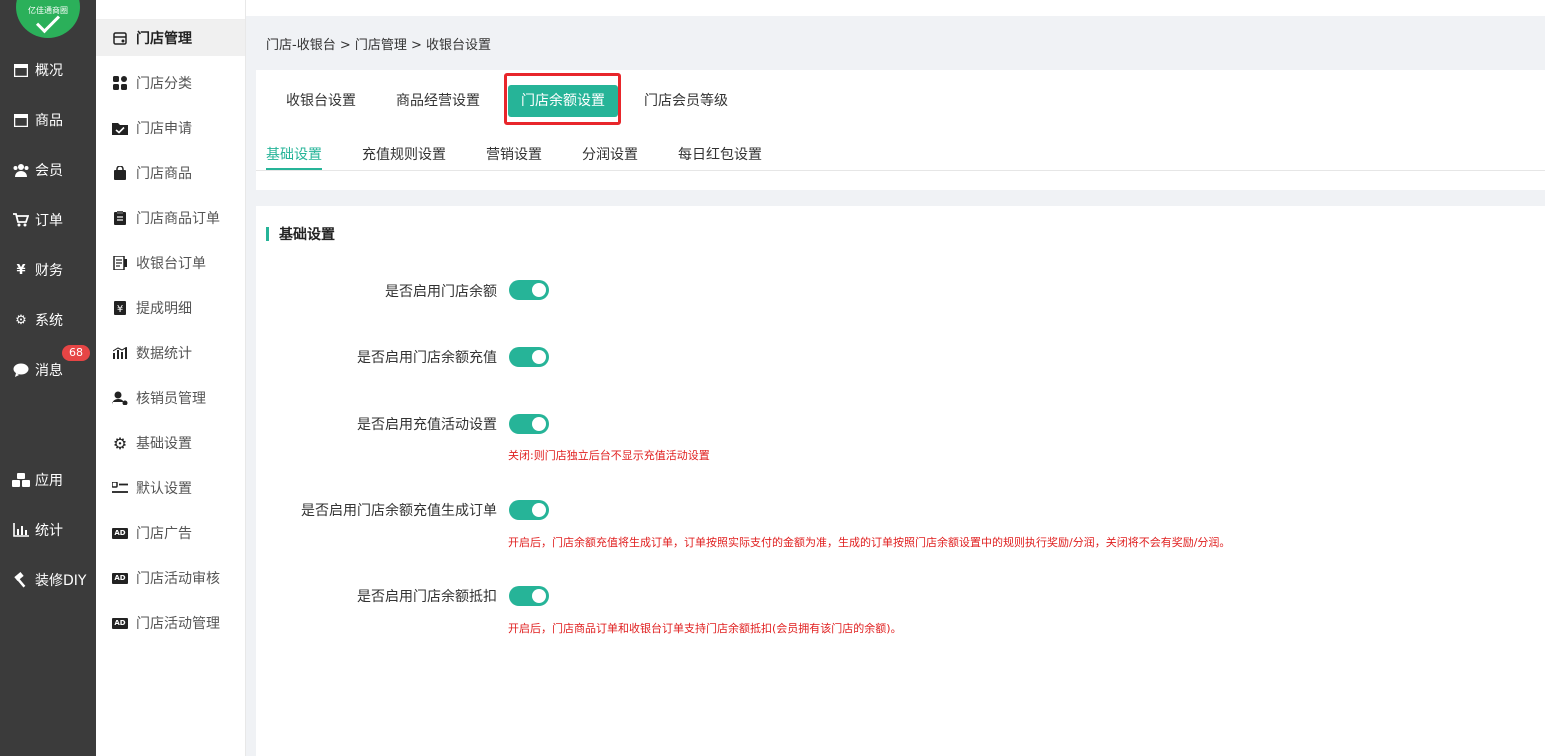  I want to click on toggle-recharge-activity, so click(529, 424).